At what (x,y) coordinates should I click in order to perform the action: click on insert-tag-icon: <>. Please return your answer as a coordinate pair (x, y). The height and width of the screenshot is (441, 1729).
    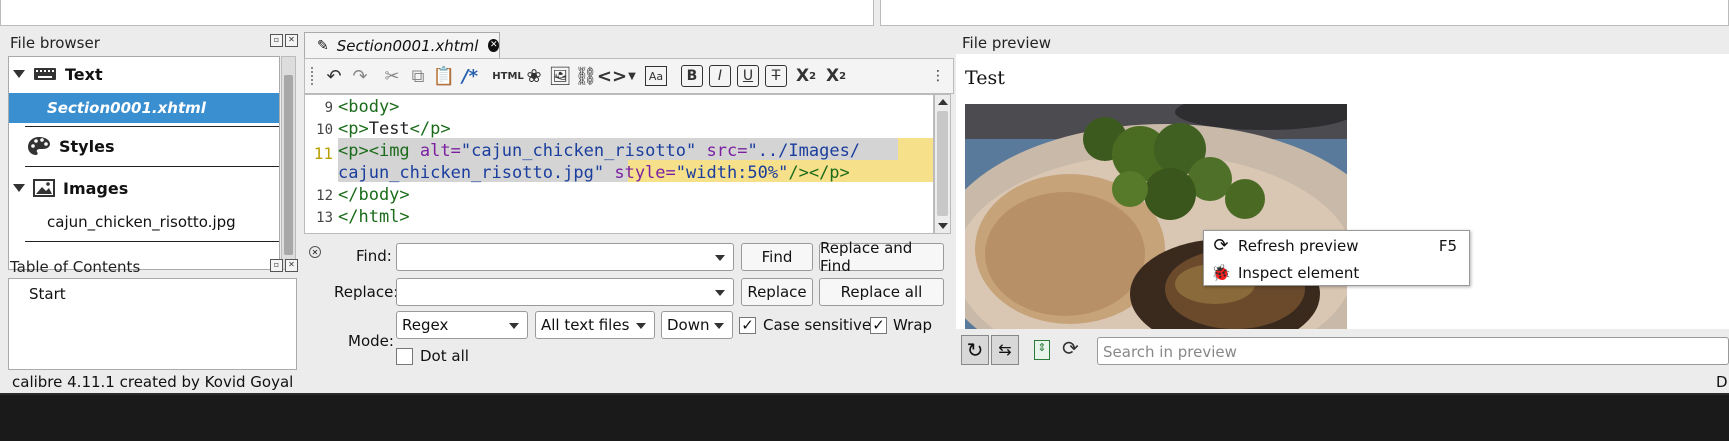
    Looking at the image, I should click on (612, 76).